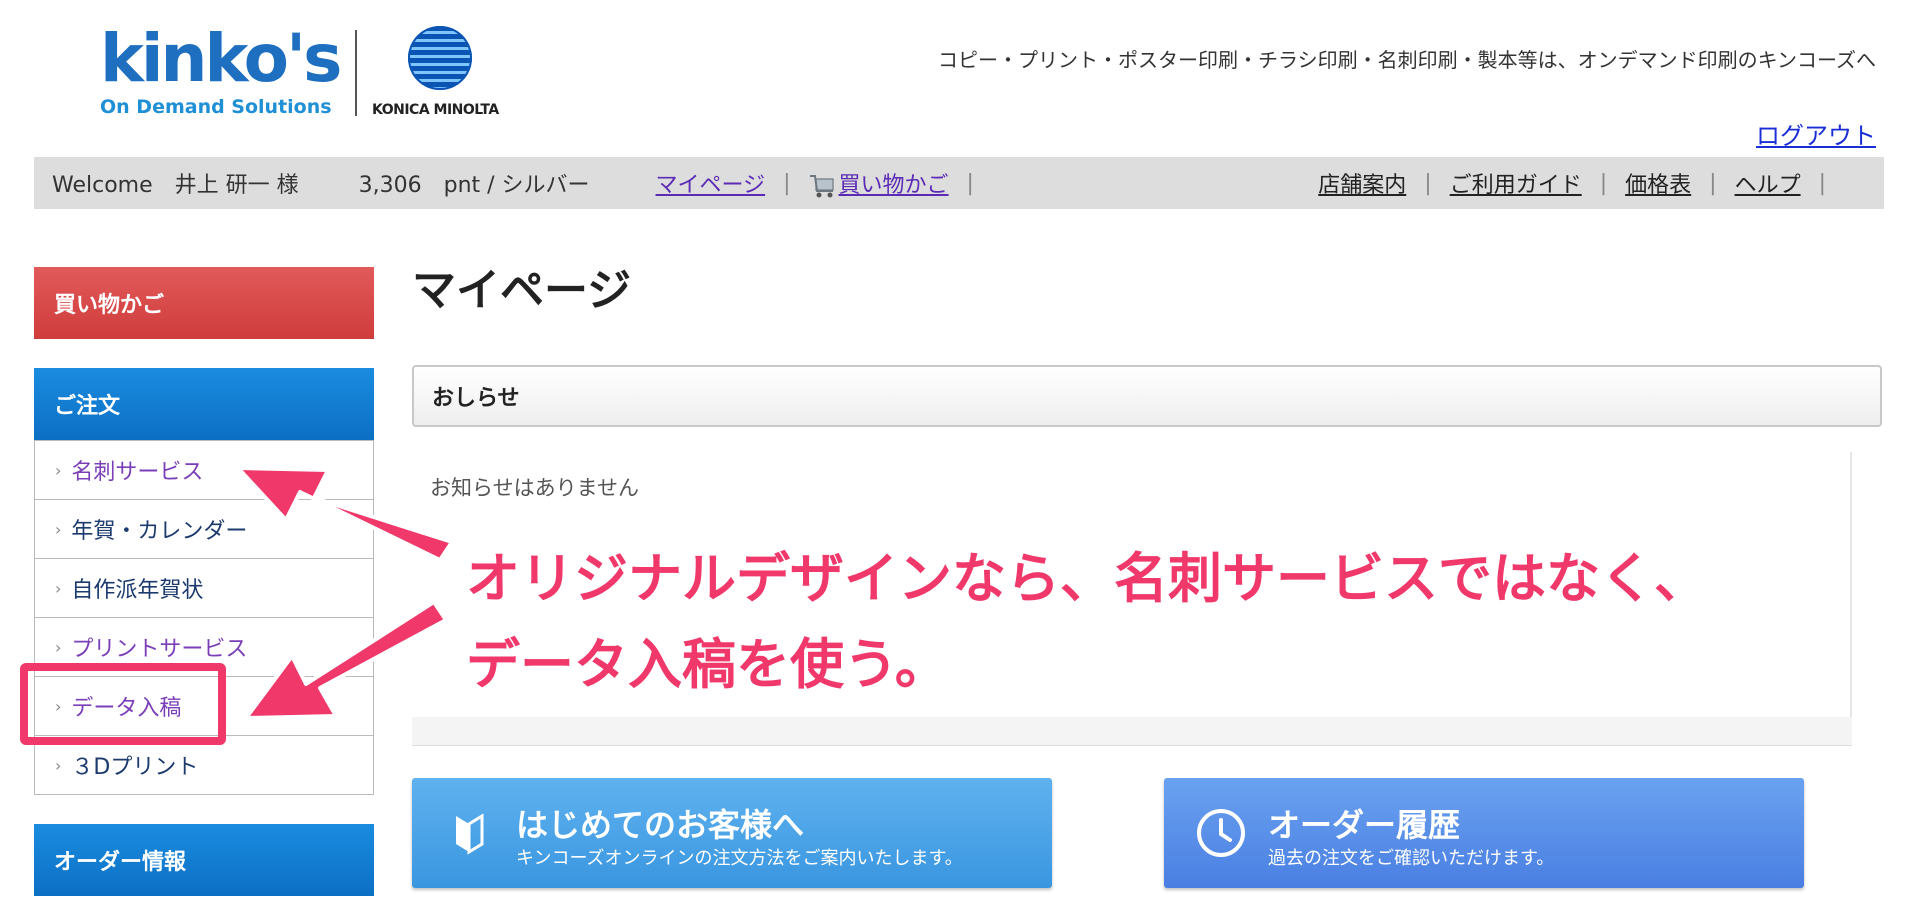 This screenshot has width=1920, height=900. What do you see at coordinates (1768, 183) in the screenshot?
I see `help-link: ヘルプ` at bounding box center [1768, 183].